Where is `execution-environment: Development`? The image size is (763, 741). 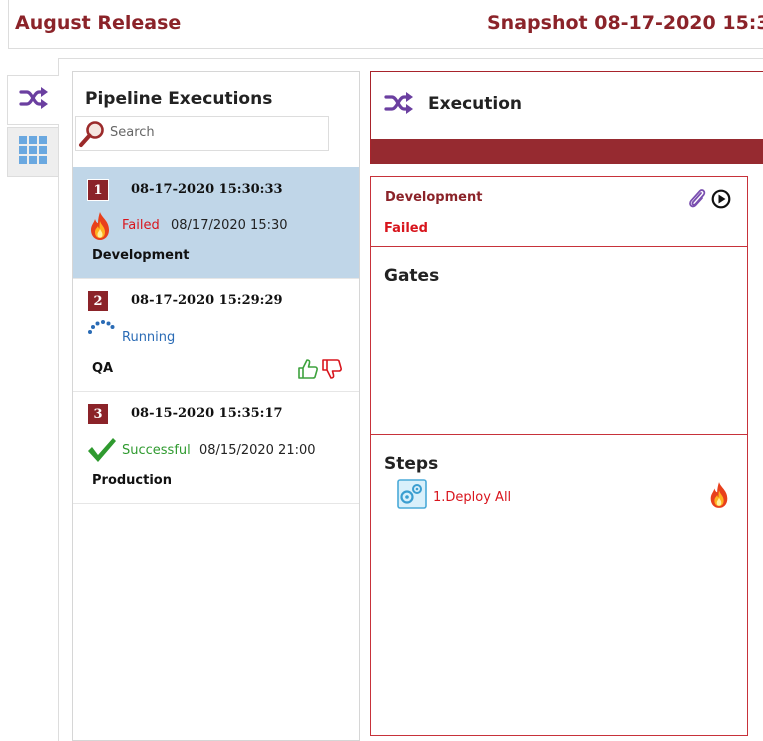
execution-environment: Development is located at coordinates (141, 255).